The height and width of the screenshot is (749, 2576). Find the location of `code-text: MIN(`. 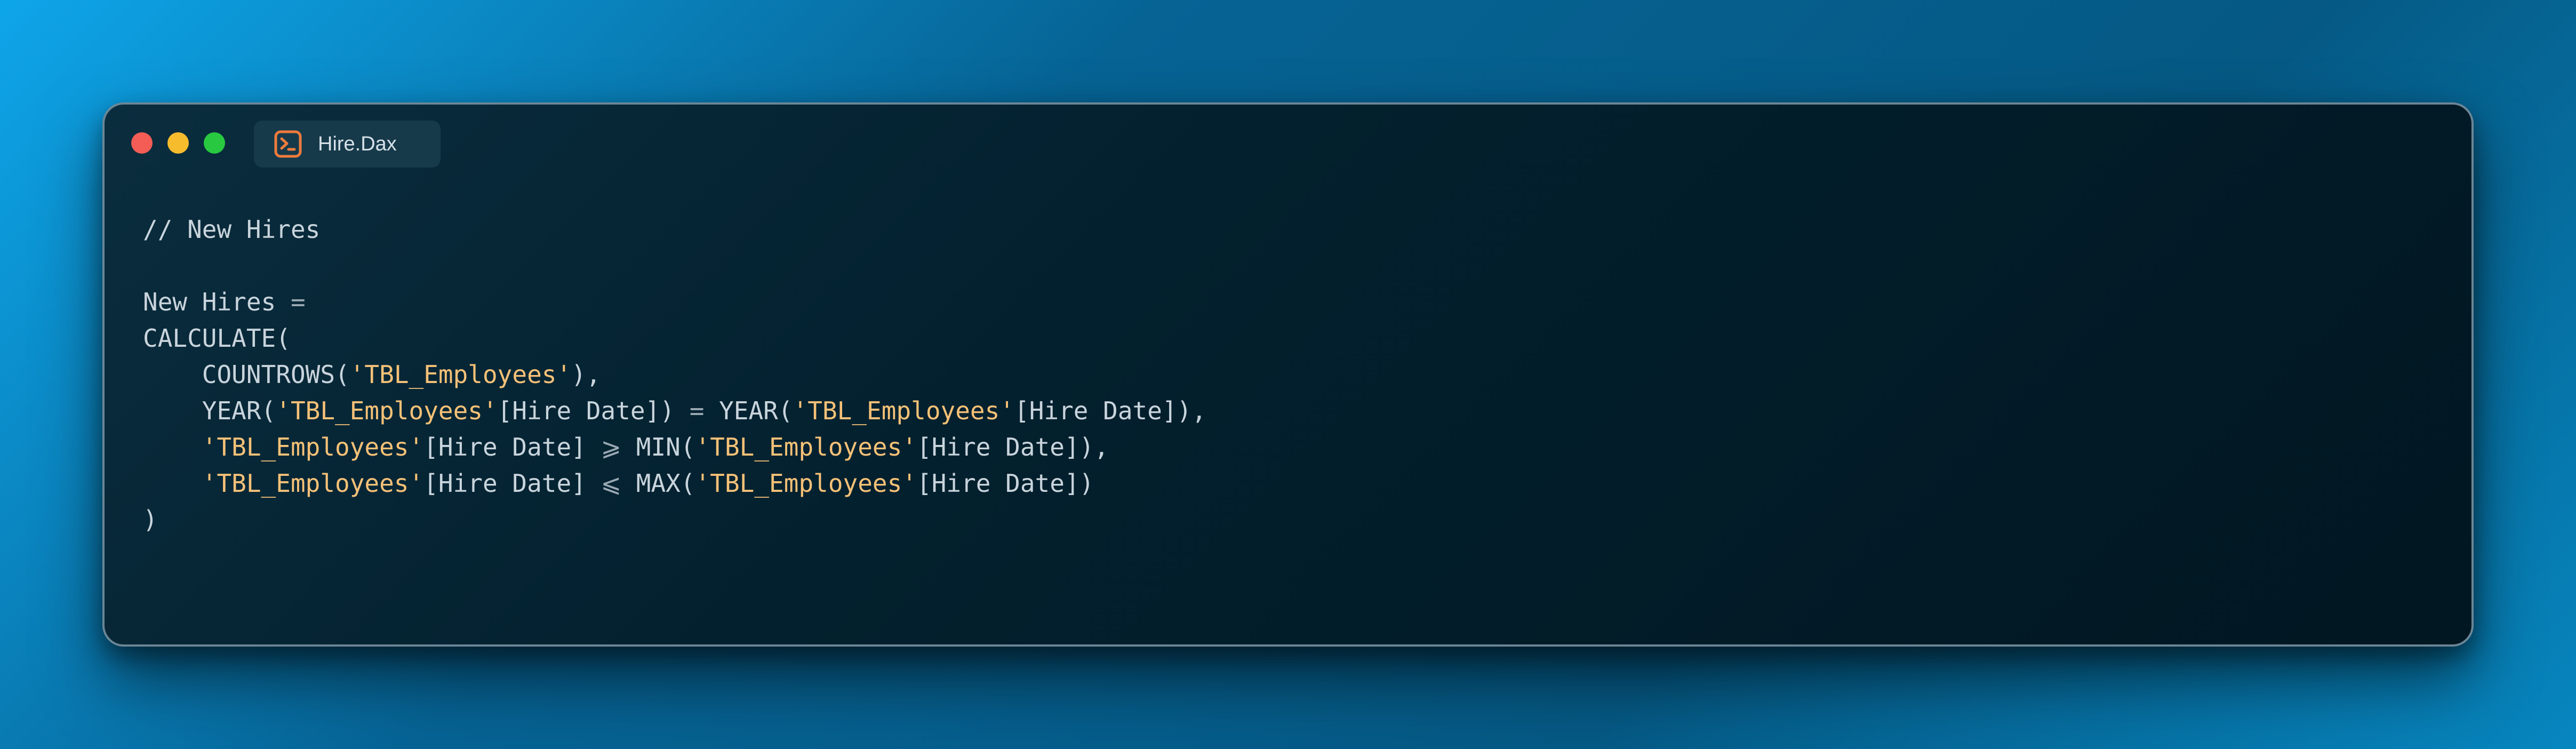

code-text: MIN( is located at coordinates (658, 447).